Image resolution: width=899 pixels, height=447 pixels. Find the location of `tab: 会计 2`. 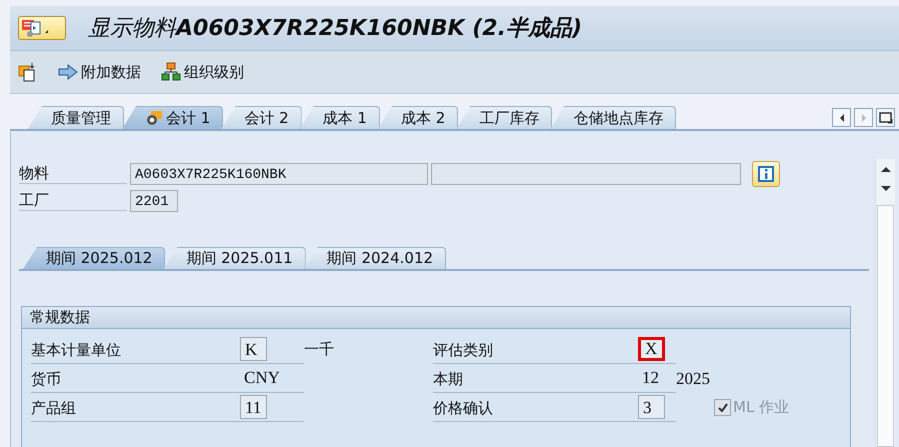

tab: 会计 2 is located at coordinates (261, 117).